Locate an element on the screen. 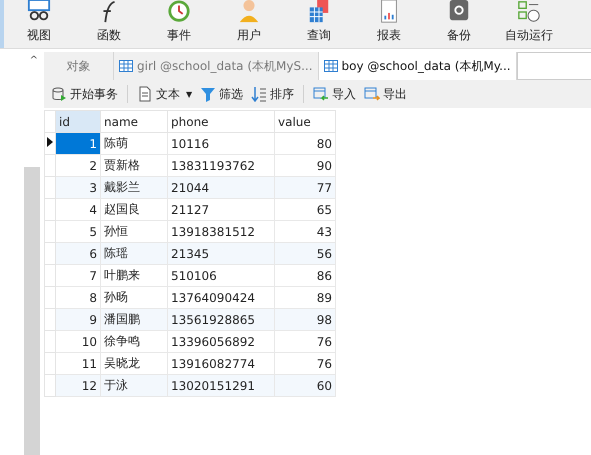 The height and width of the screenshot is (455, 591). table-cell: 陈瑶 is located at coordinates (134, 253).